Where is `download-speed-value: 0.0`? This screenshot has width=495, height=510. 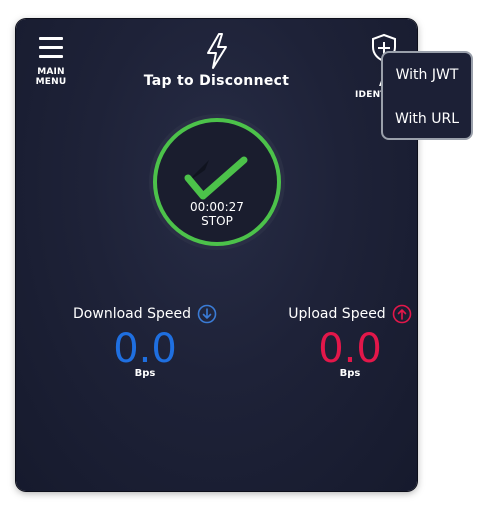
download-speed-value: 0.0 is located at coordinates (145, 349).